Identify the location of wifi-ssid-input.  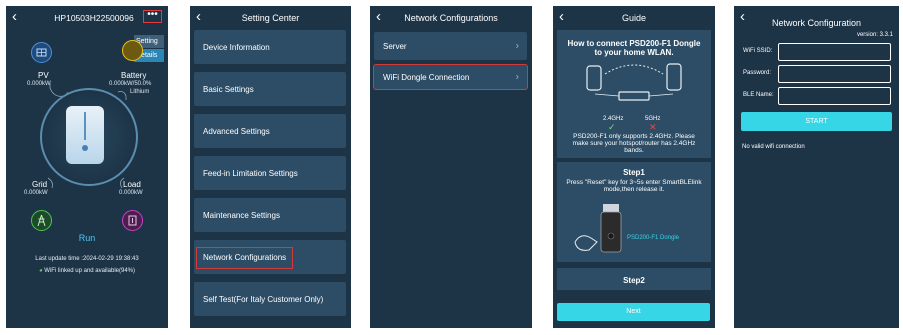
(834, 52).